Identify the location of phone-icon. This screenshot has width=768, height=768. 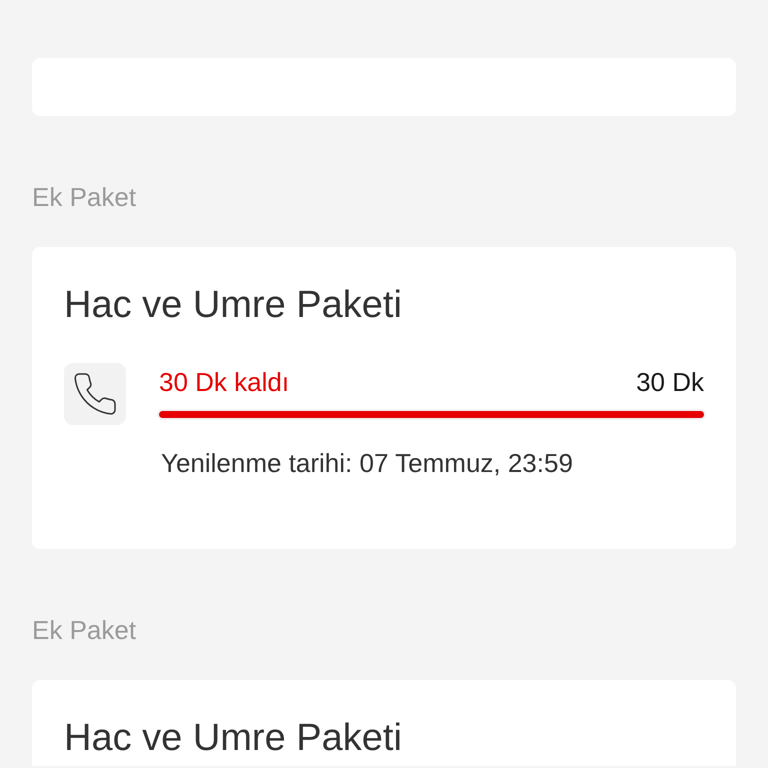
(95, 394).